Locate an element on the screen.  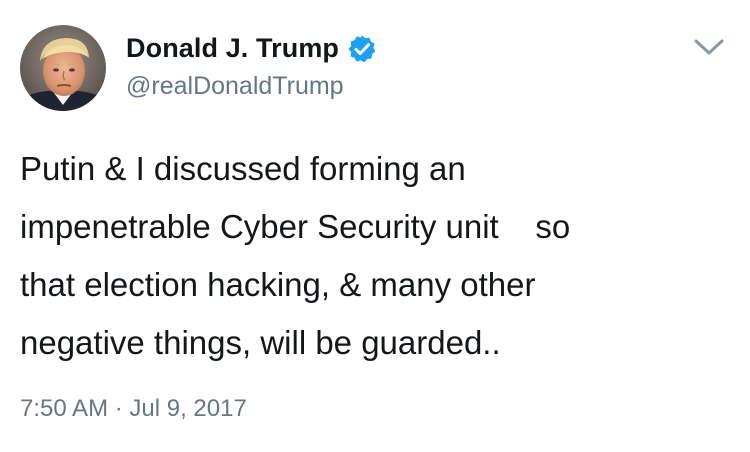
author-name-row: Donald J. Trump is located at coordinates (251, 48).